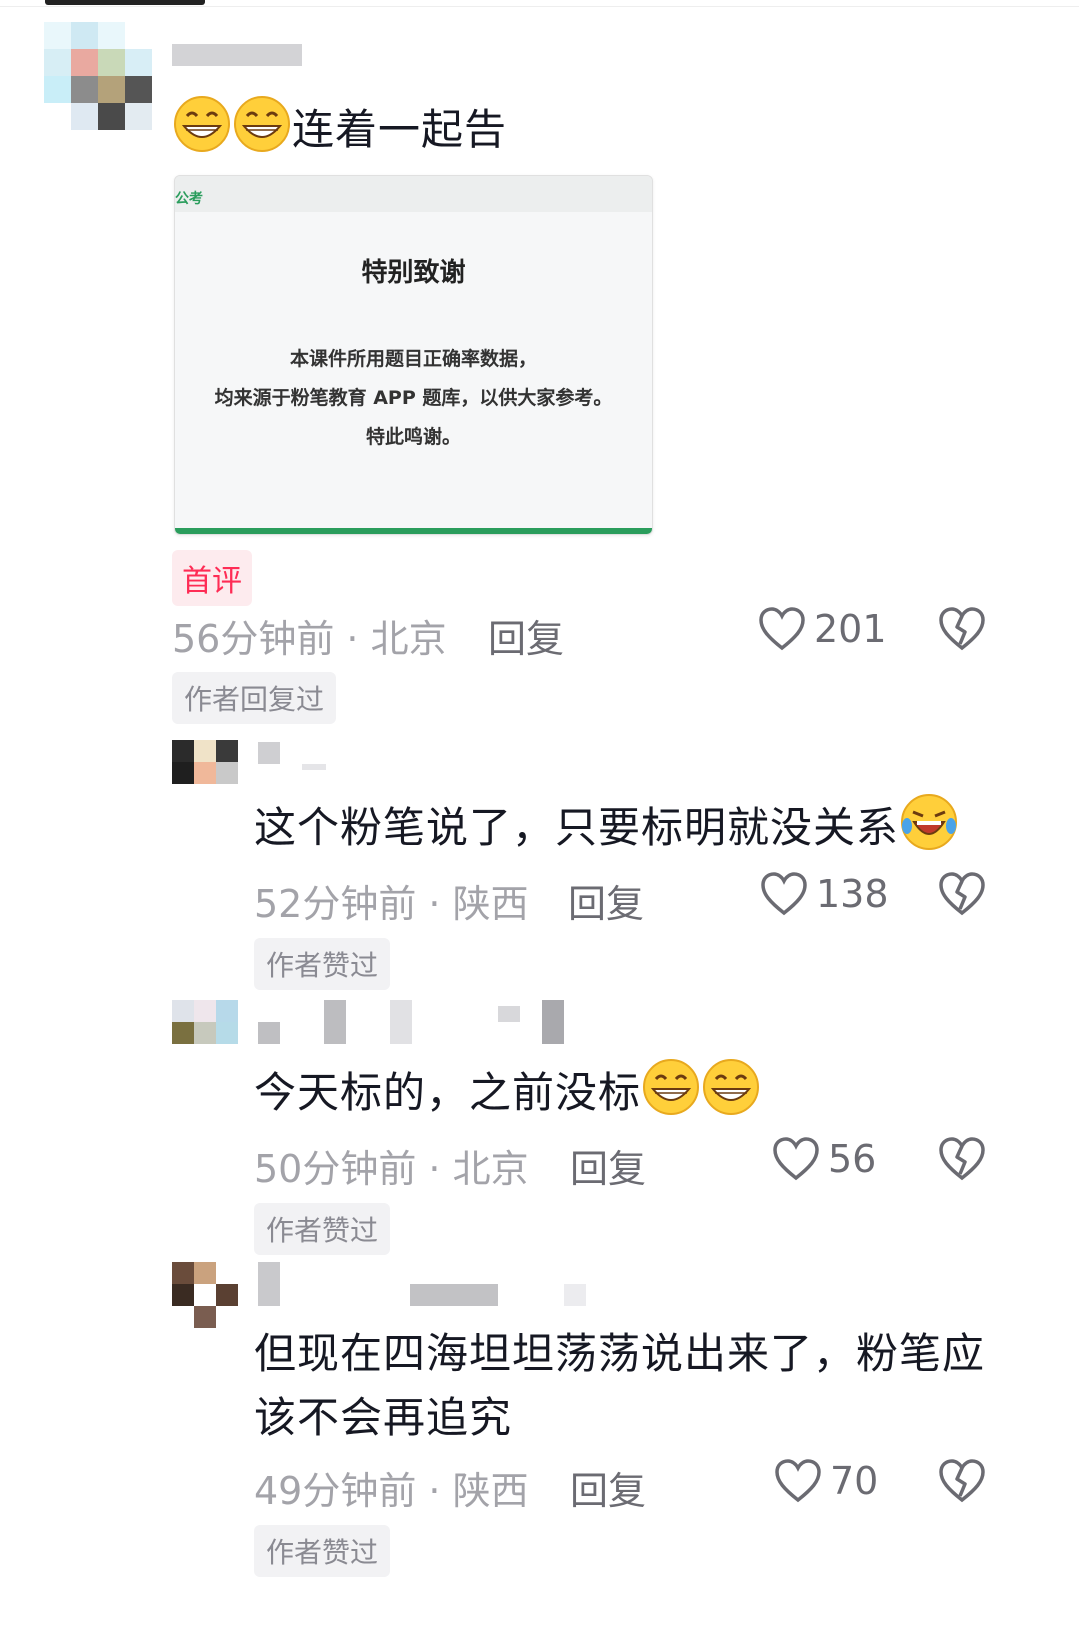 This screenshot has width=1079, height=1629. What do you see at coordinates (391, 1169) in the screenshot?
I see `timestamp-location: 50分钟前 · 北京` at bounding box center [391, 1169].